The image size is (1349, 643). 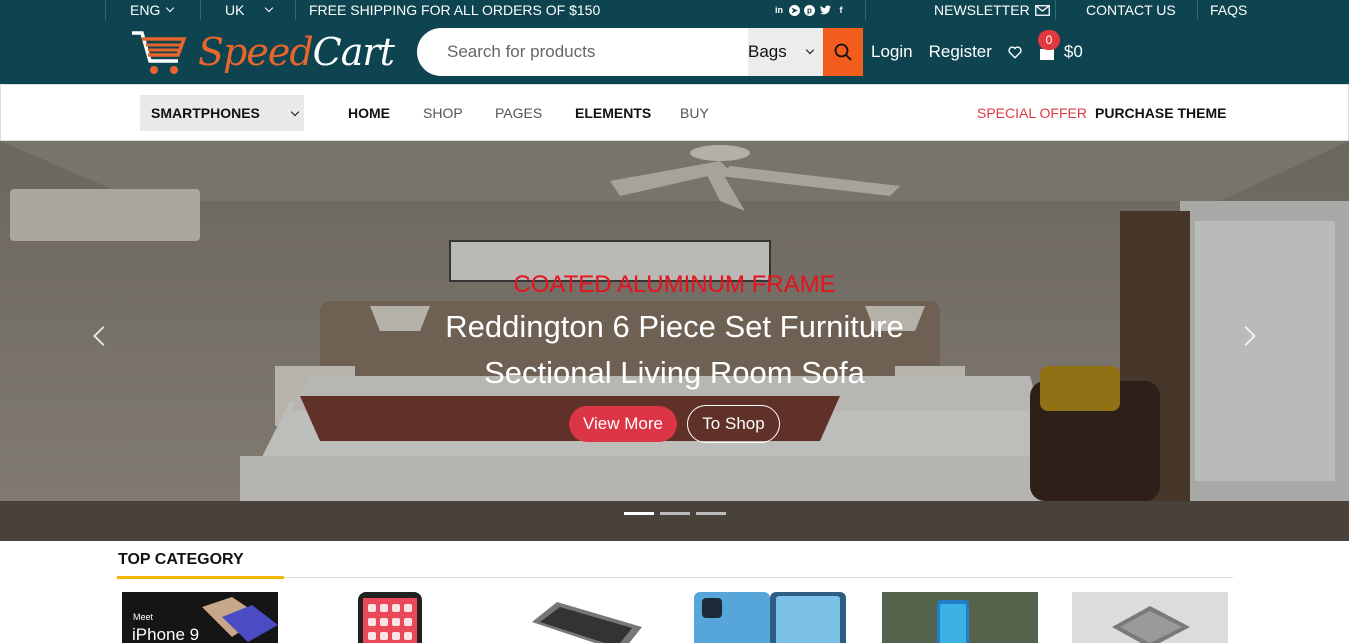 I want to click on search-icon, so click(x=843, y=52).